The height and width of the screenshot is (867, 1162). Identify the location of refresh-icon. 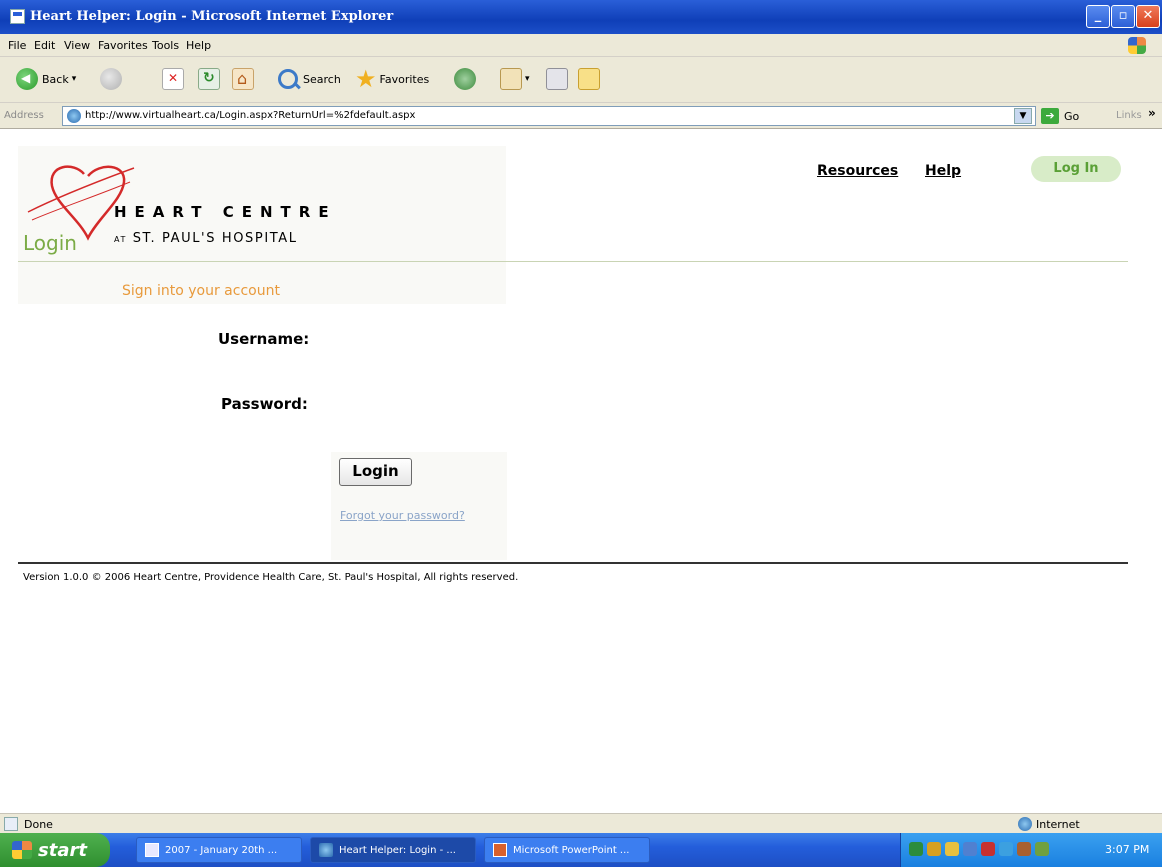
(209, 79).